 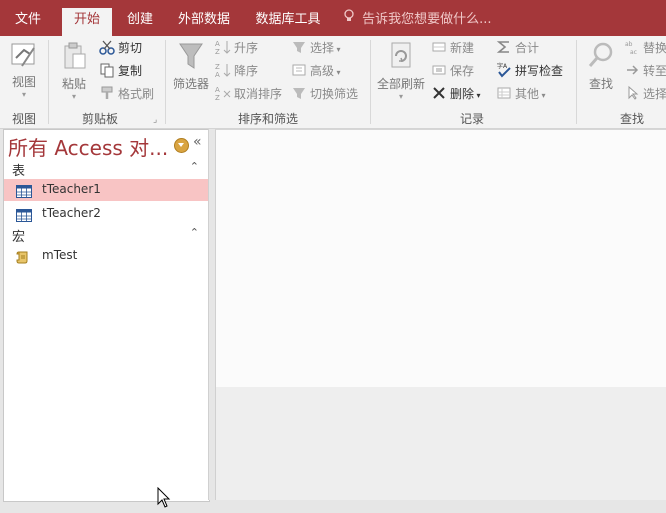 What do you see at coordinates (452, 71) in the screenshot?
I see `save-record-button: 保存` at bounding box center [452, 71].